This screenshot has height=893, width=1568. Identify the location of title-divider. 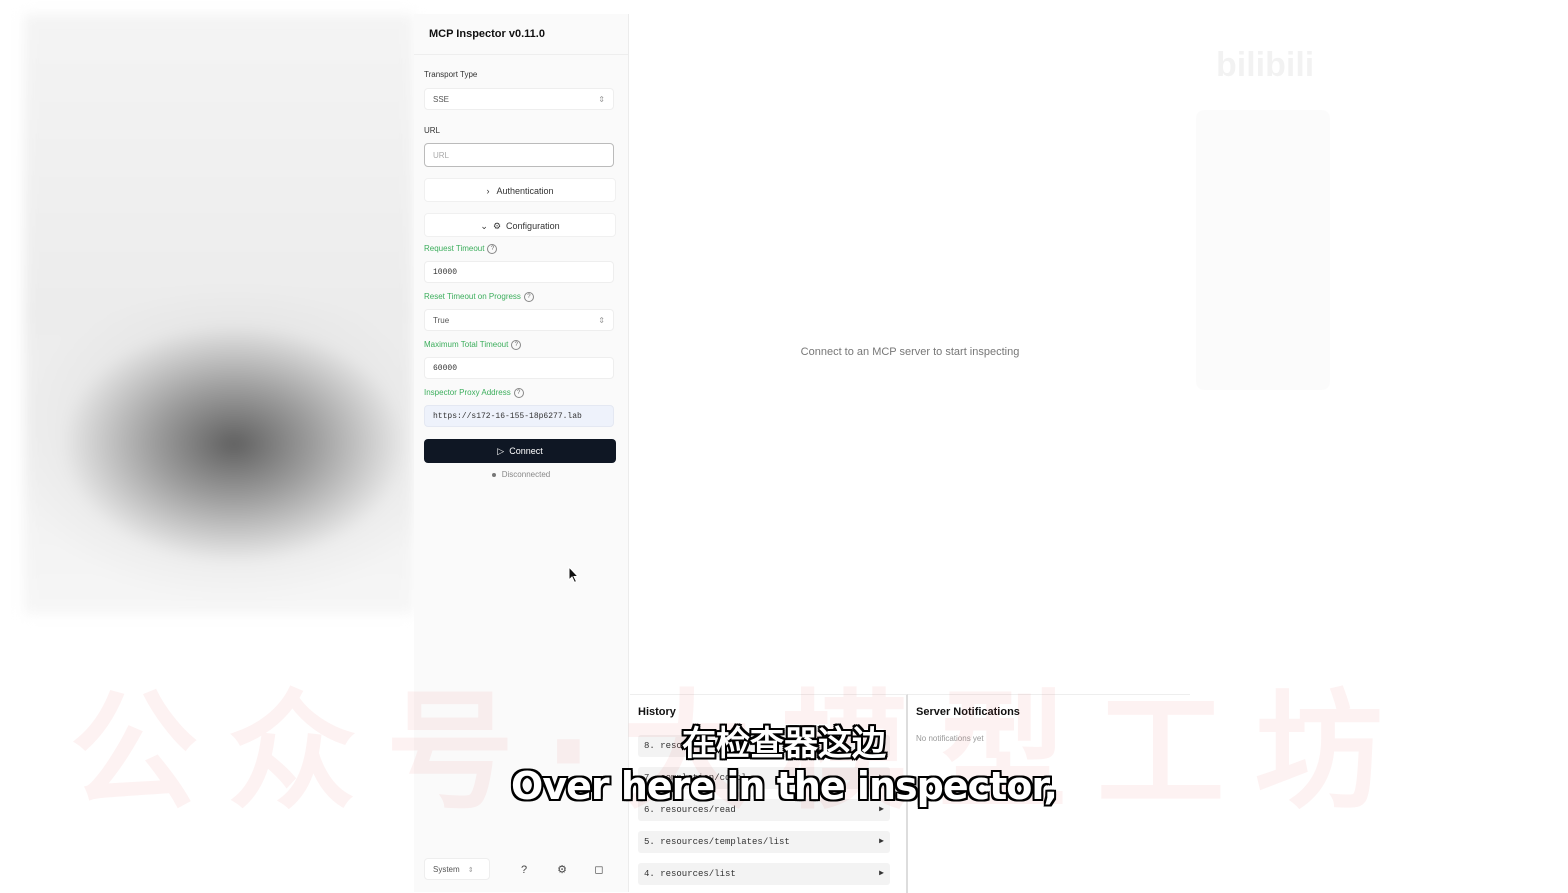
(521, 54).